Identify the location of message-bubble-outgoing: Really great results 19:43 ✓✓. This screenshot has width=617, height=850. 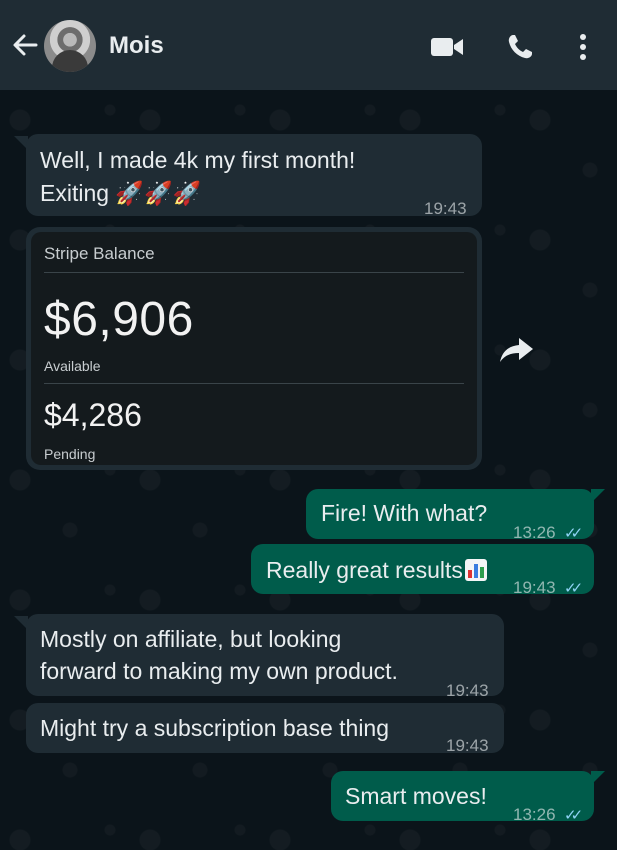
(422, 570).